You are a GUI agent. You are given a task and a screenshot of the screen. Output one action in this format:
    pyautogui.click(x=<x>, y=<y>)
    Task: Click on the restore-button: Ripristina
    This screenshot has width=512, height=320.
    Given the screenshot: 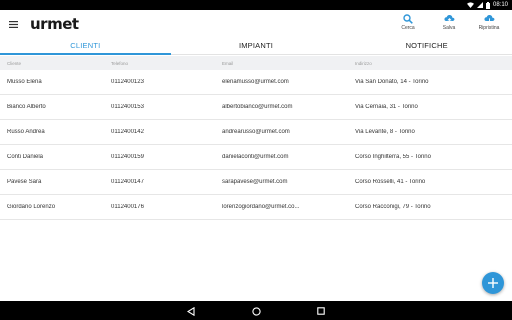 What is the action you would take?
    pyautogui.click(x=489, y=25)
    